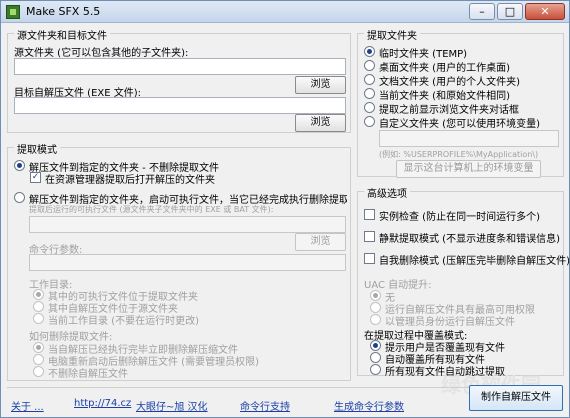 This screenshot has height=418, width=570. What do you see at coordinates (369, 236) in the screenshot?
I see `silent-mode-checkbox` at bounding box center [369, 236].